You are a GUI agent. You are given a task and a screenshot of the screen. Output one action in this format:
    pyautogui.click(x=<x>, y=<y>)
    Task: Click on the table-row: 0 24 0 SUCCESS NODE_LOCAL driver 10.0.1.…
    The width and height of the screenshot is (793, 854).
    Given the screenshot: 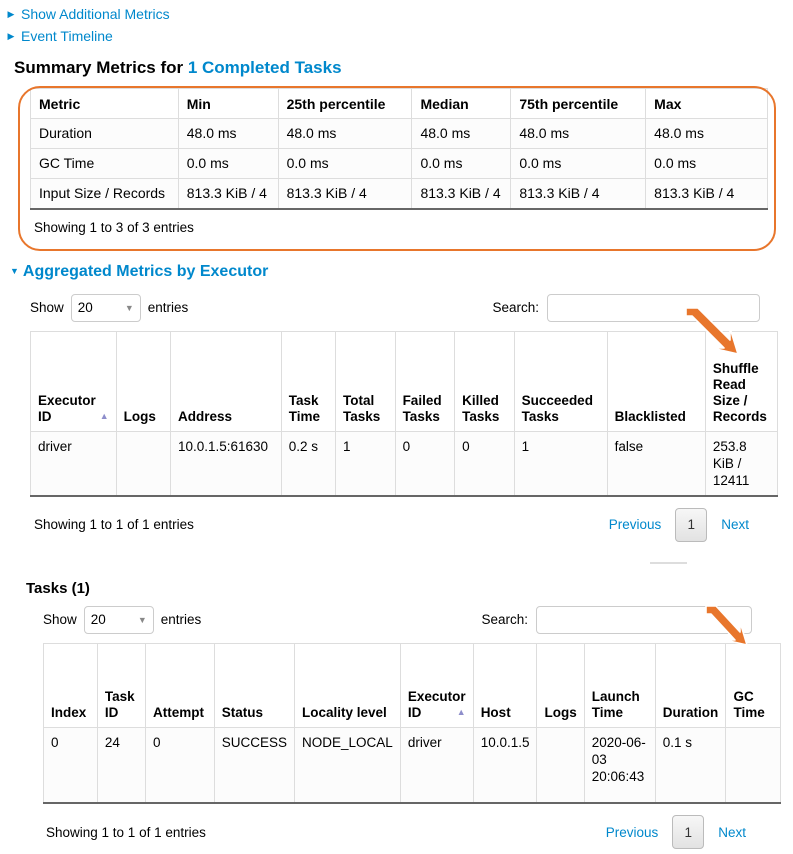 What is the action you would take?
    pyautogui.click(x=412, y=765)
    